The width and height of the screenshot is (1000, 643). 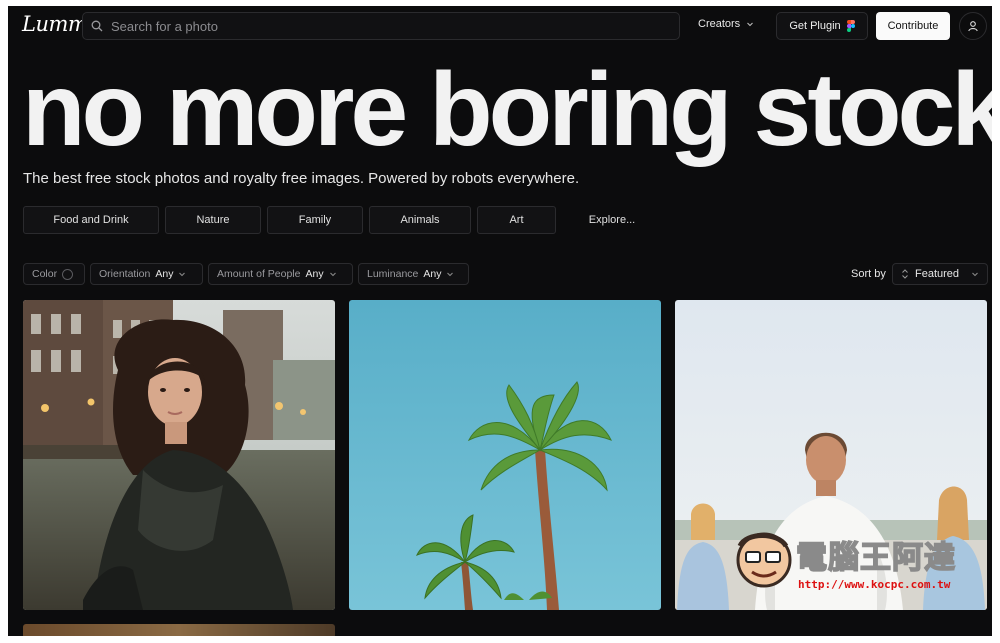 I want to click on watermark-title: 電腦王阿達, so click(x=875, y=558).